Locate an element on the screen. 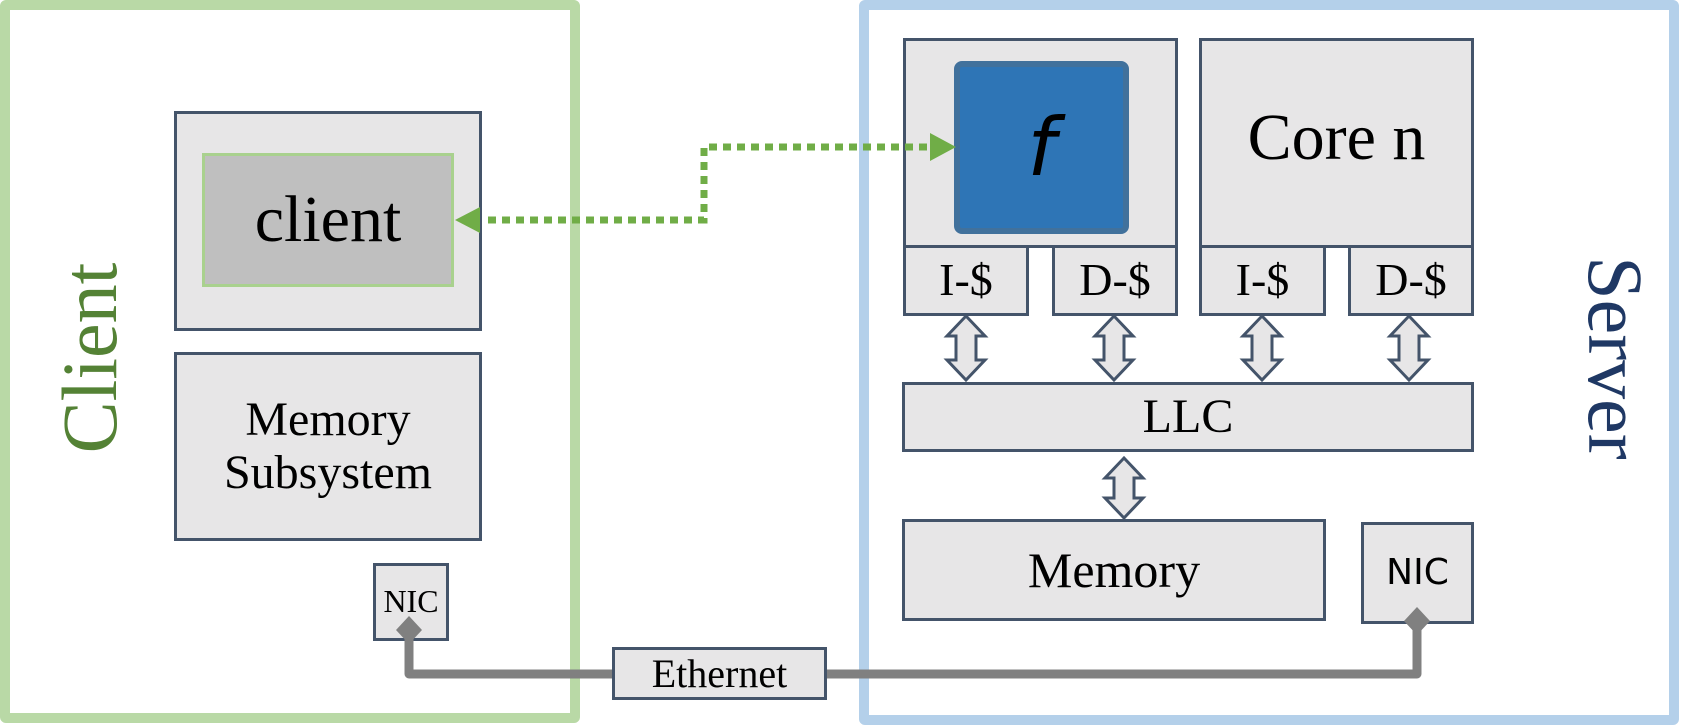 The width and height of the screenshot is (1681, 728). request-path is located at coordinates (711, 183).